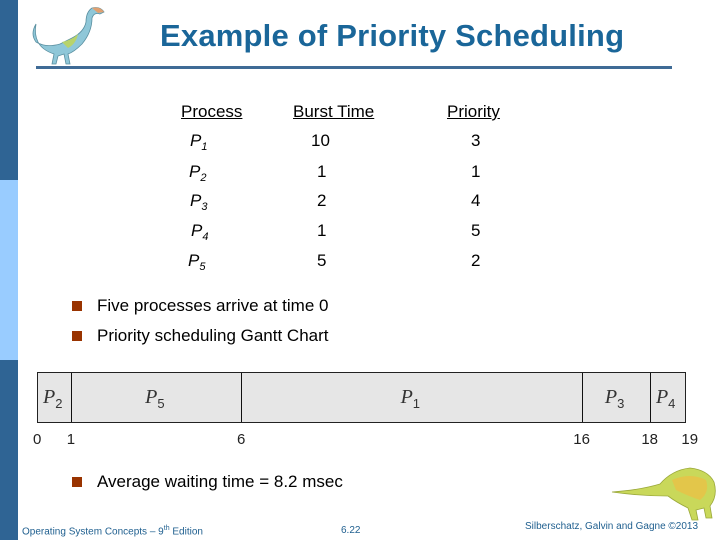 This screenshot has width=720, height=540. I want to click on priority-cell: 1, so click(476, 171).